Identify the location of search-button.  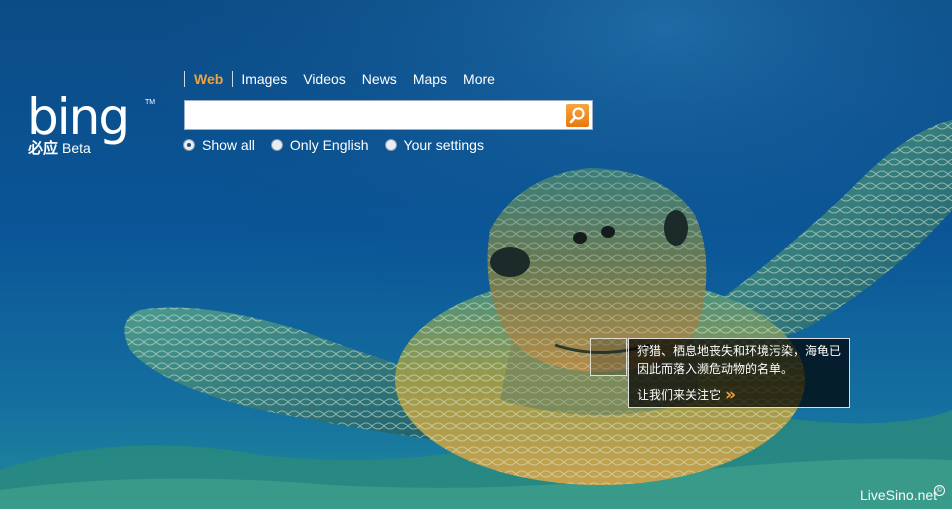
(577, 115).